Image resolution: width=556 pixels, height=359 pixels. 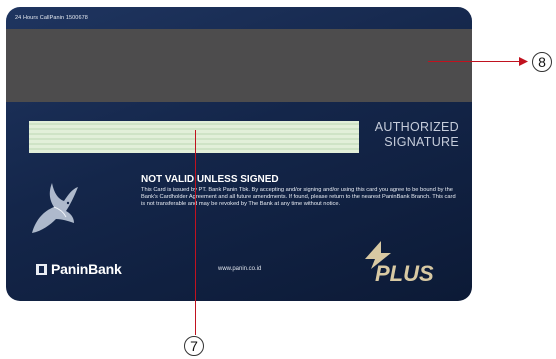 What do you see at coordinates (210, 179) in the screenshot?
I see `not-valid-heading: NOT VALID UNLESS SIGNED` at bounding box center [210, 179].